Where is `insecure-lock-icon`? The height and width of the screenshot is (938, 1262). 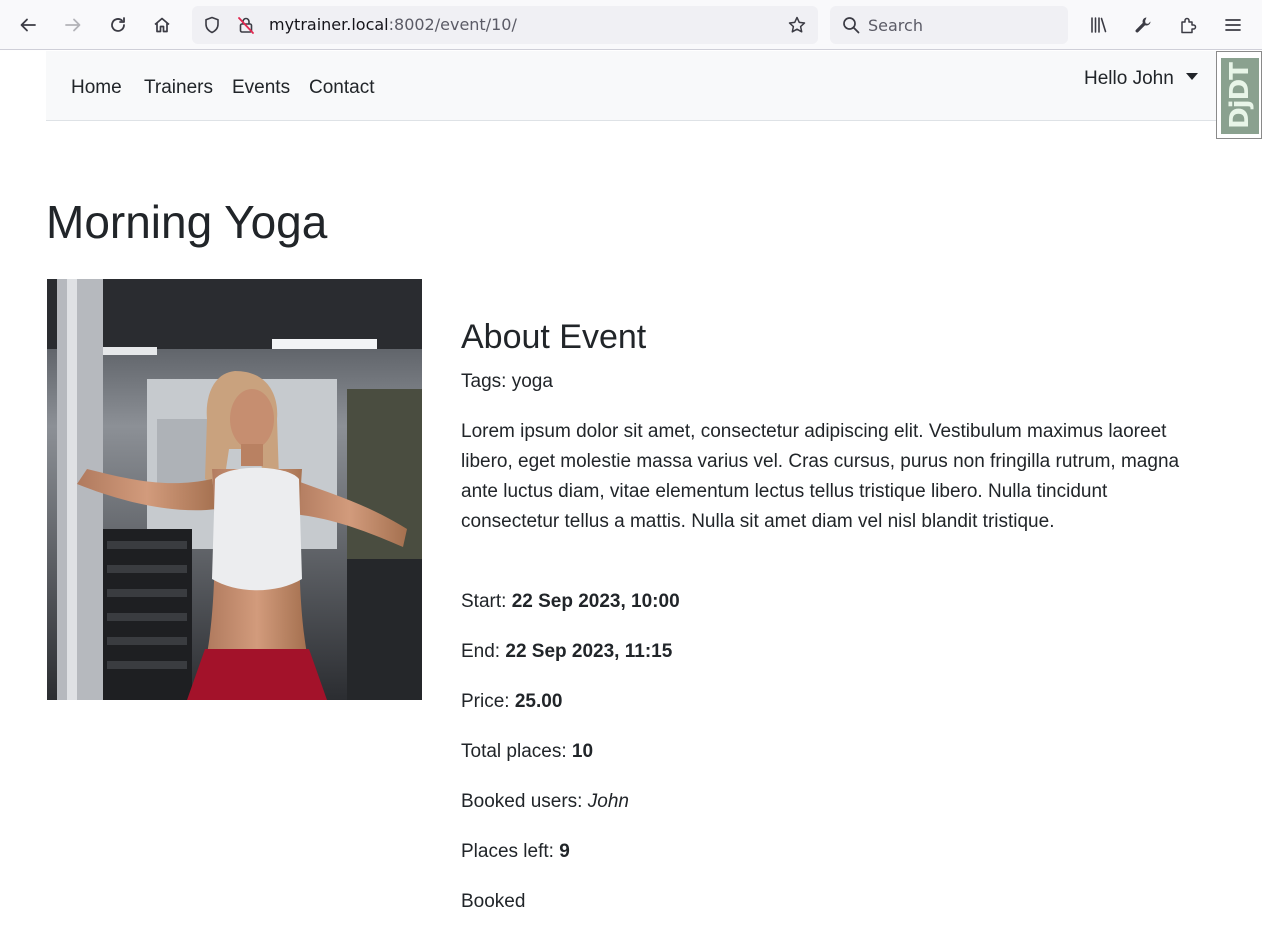 insecure-lock-icon is located at coordinates (246, 25).